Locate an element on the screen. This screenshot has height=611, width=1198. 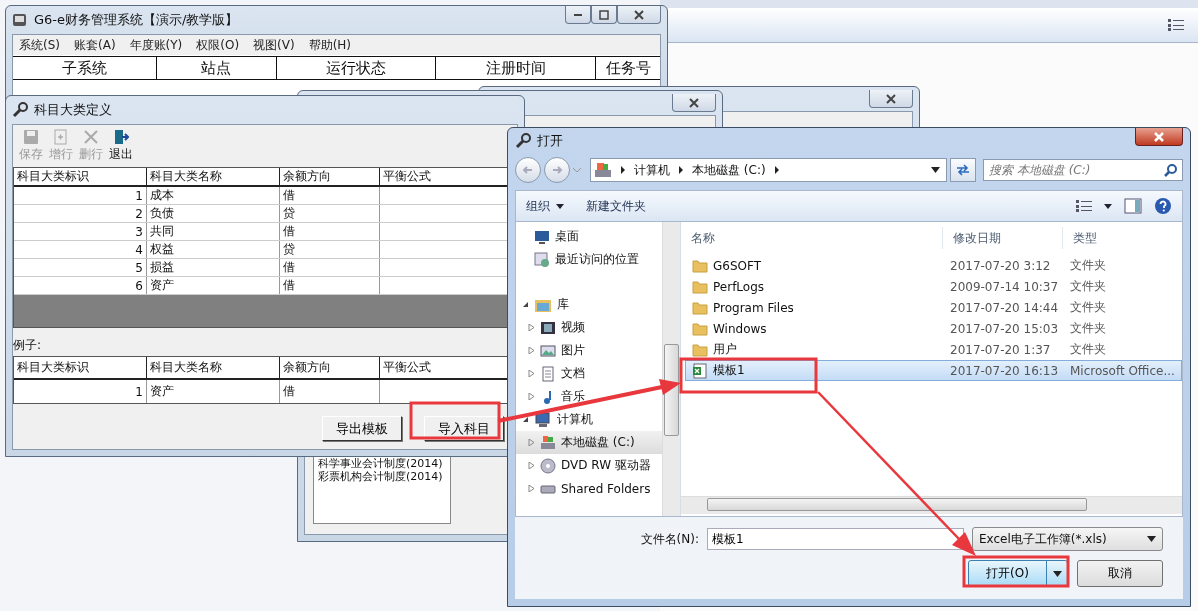
list-item: 彩票机构会计制度(2014) is located at coordinates (382, 476).